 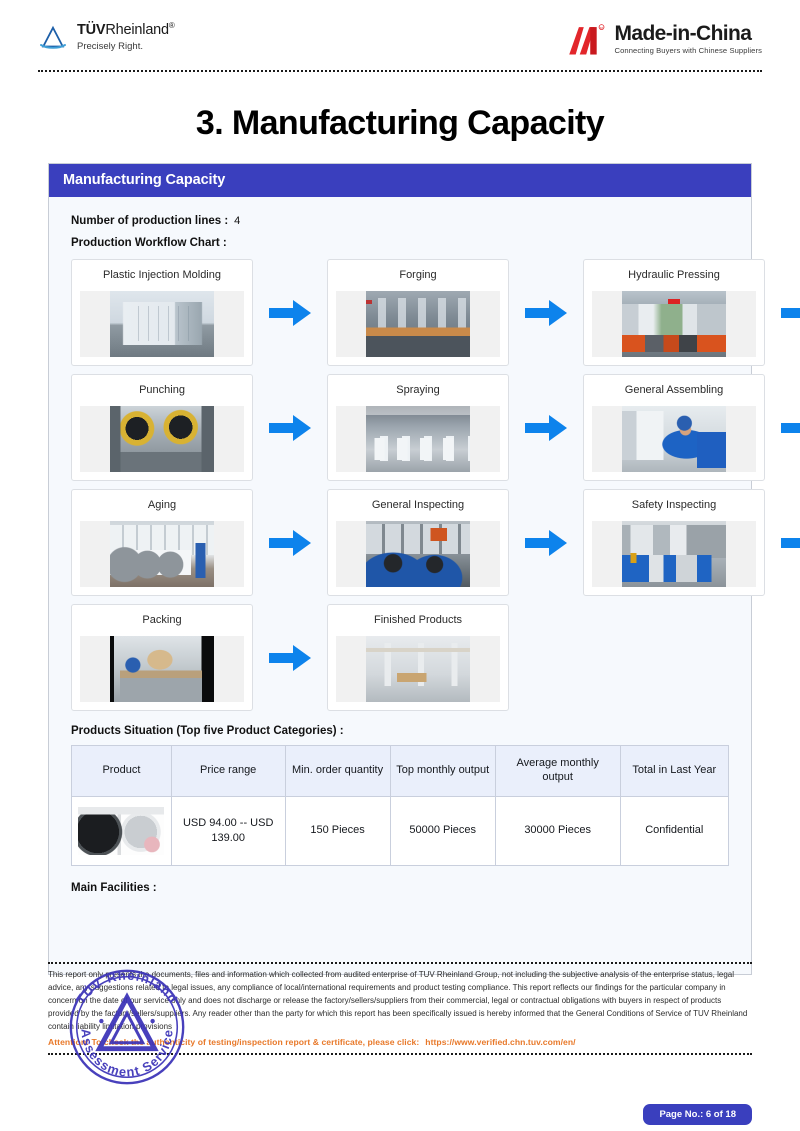 I want to click on verification-url-link: https://www.verified.chn.tuv.com/en/, so click(x=500, y=1042).